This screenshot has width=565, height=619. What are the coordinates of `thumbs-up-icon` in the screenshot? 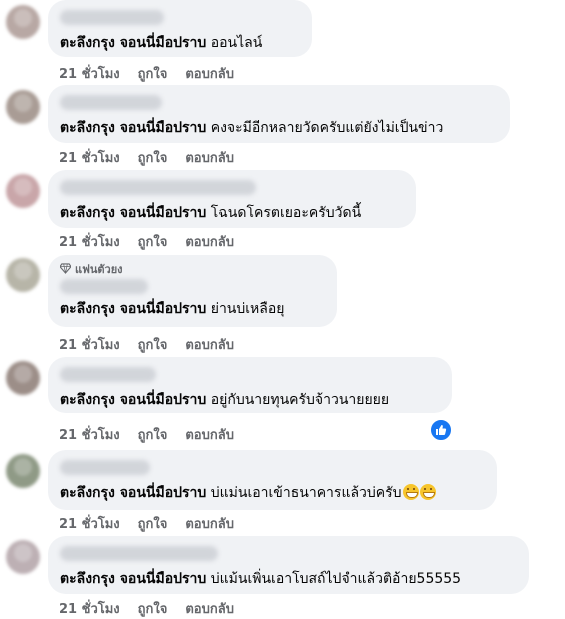 It's located at (441, 430).